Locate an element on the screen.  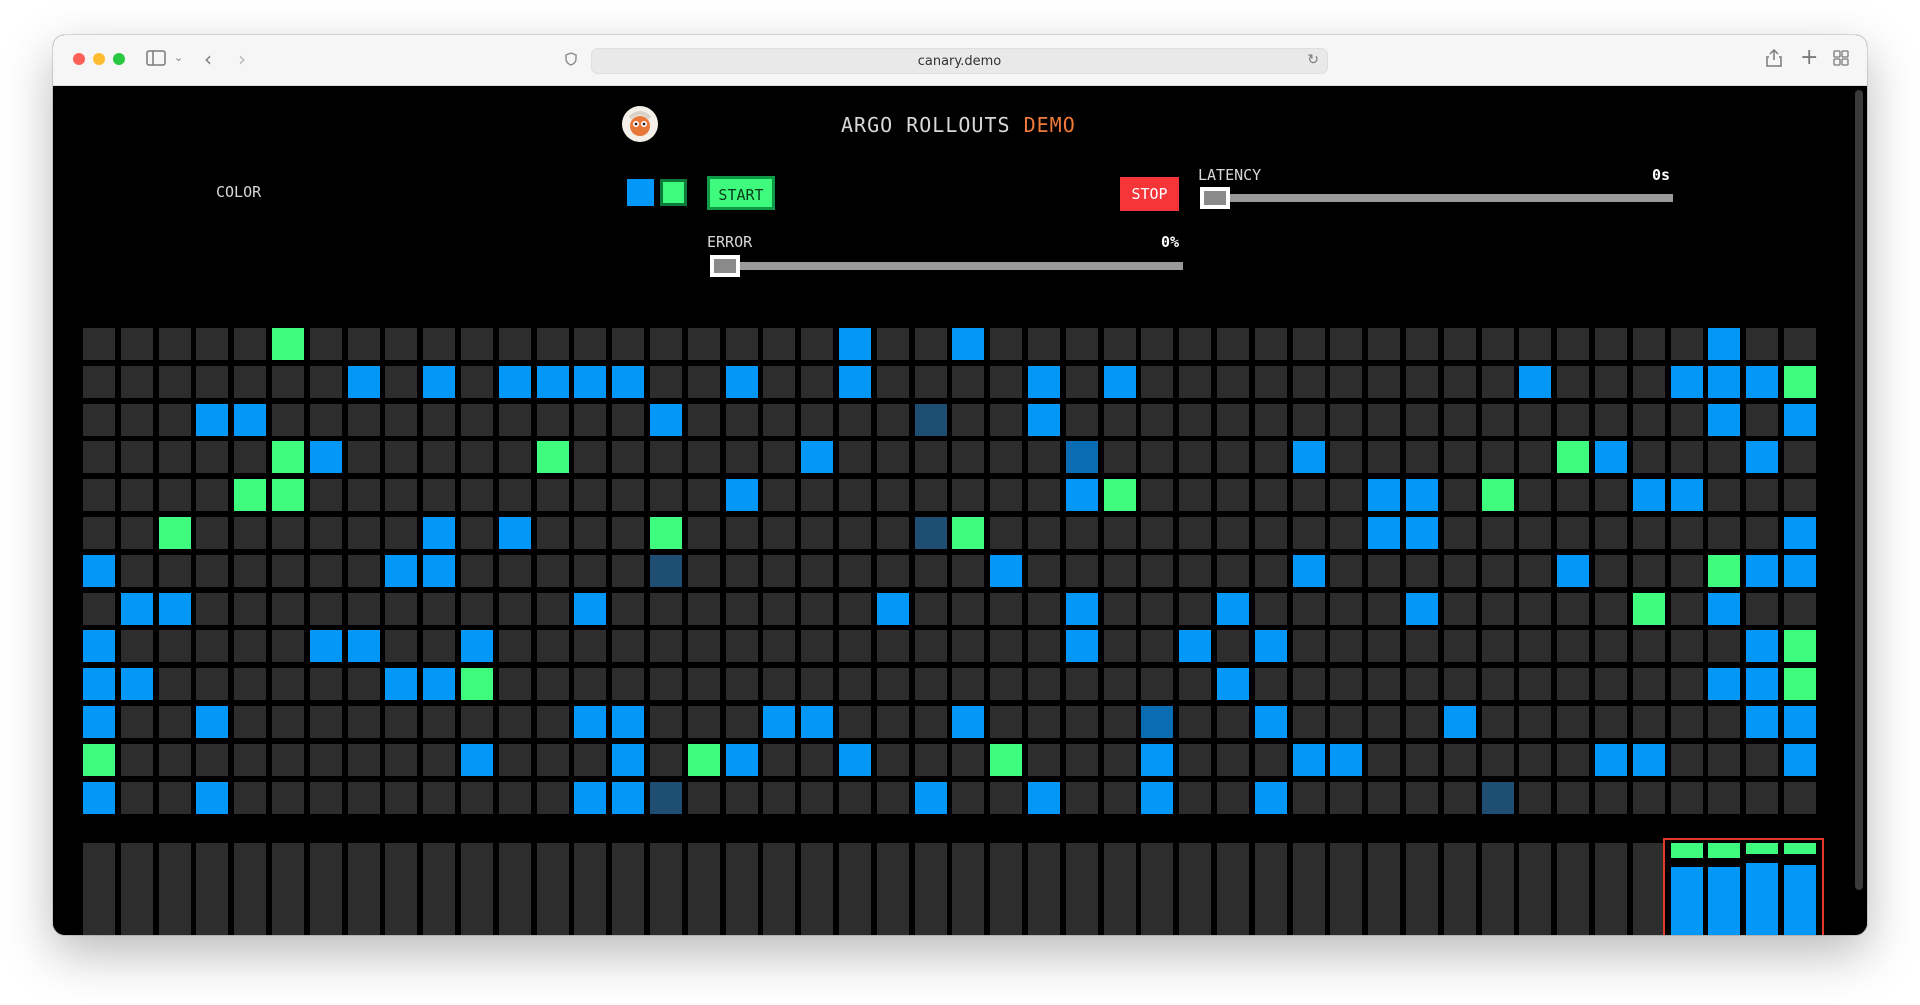
minimize-window-button is located at coordinates (99, 59).